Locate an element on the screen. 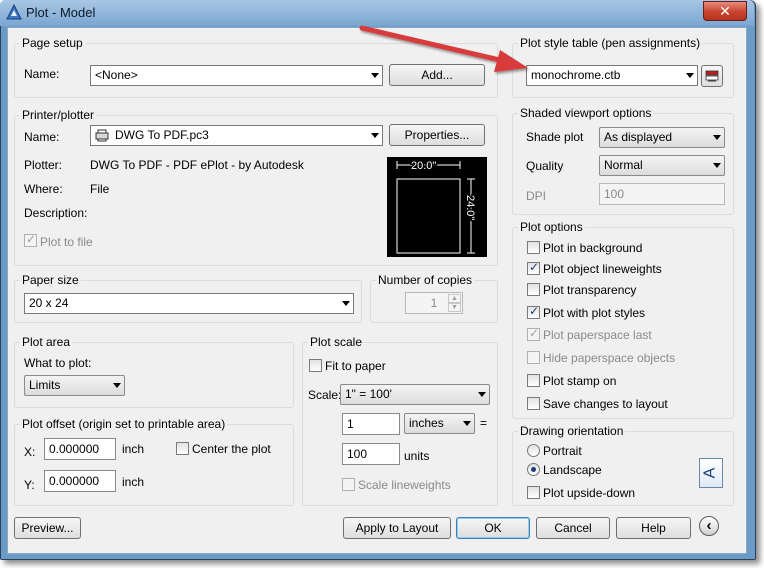  page-setup-name-value: <None> is located at coordinates (116, 75).